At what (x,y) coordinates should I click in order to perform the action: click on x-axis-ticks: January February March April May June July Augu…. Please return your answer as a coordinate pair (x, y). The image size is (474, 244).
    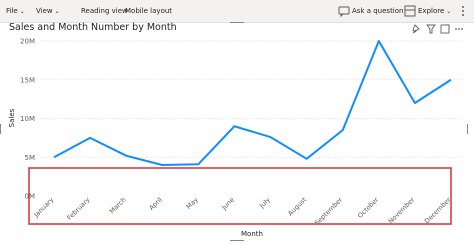
    Looking at the image, I should click on (242, 210).